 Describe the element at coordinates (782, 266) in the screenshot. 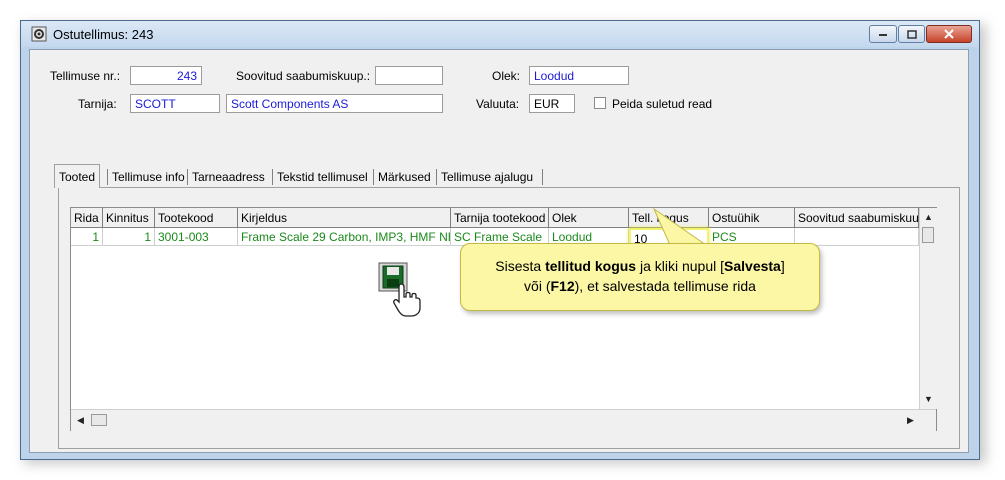

I see `callout-text: ]` at that location.